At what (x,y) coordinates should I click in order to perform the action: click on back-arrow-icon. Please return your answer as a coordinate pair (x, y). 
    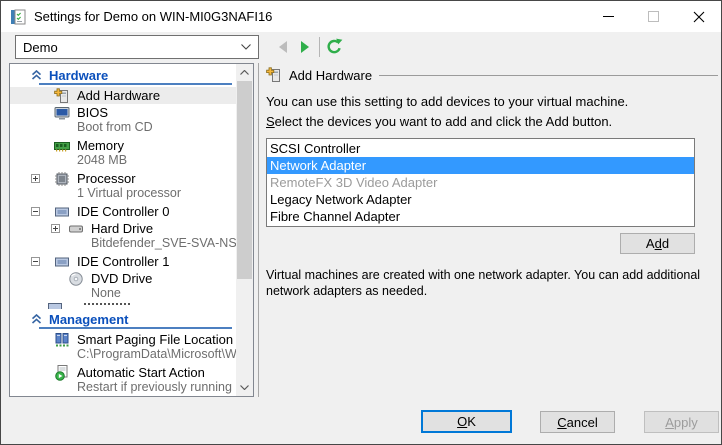
    Looking at the image, I should click on (283, 47).